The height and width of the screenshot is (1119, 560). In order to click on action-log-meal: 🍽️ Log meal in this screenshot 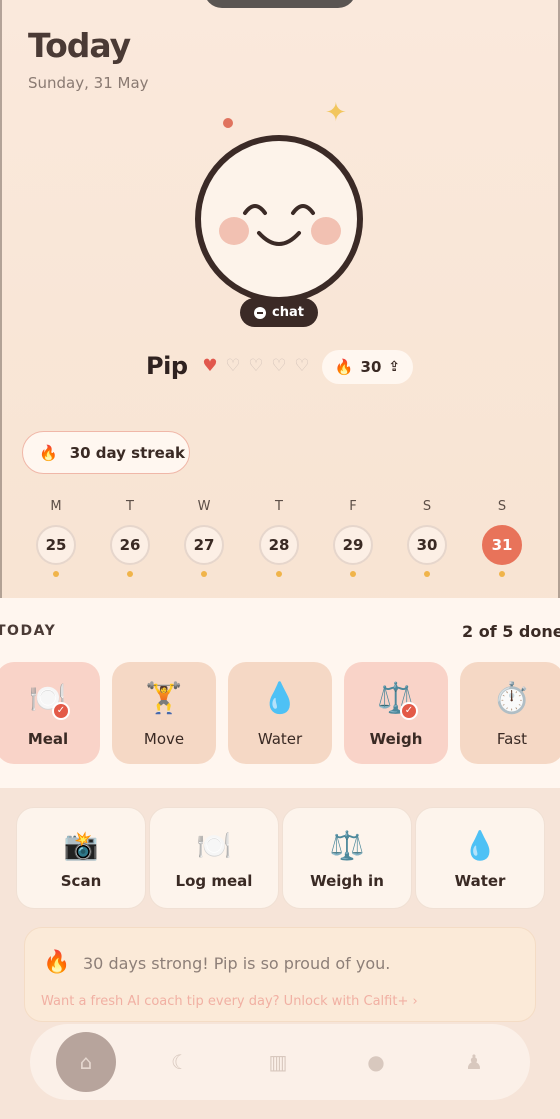, I will do `click(214, 858)`.